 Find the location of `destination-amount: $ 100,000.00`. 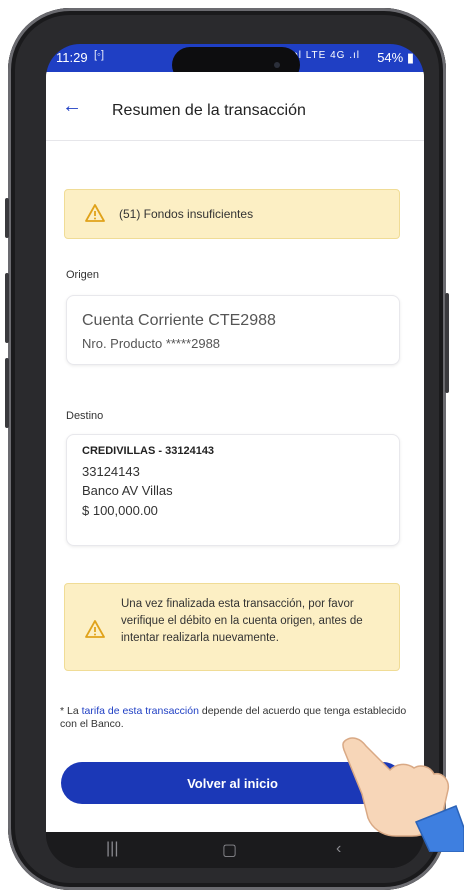

destination-amount: $ 100,000.00 is located at coordinates (120, 510).